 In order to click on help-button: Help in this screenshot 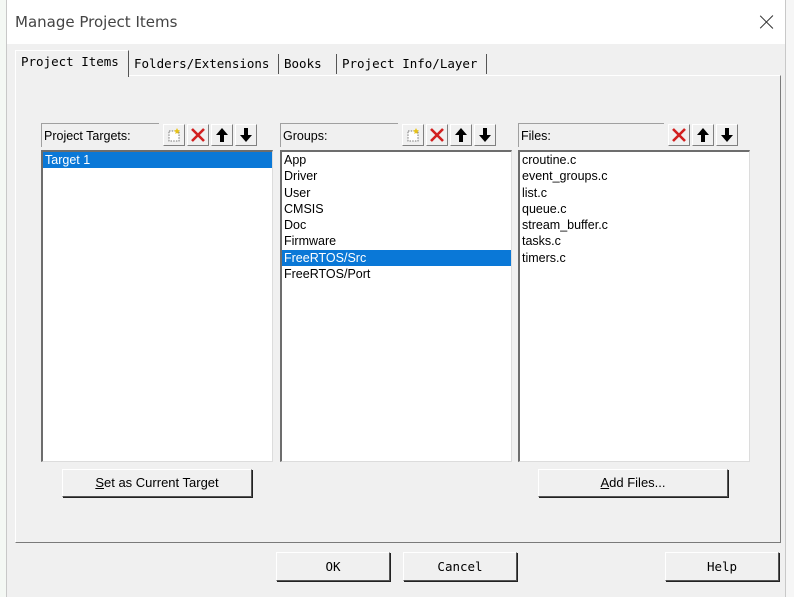, I will do `click(722, 566)`.